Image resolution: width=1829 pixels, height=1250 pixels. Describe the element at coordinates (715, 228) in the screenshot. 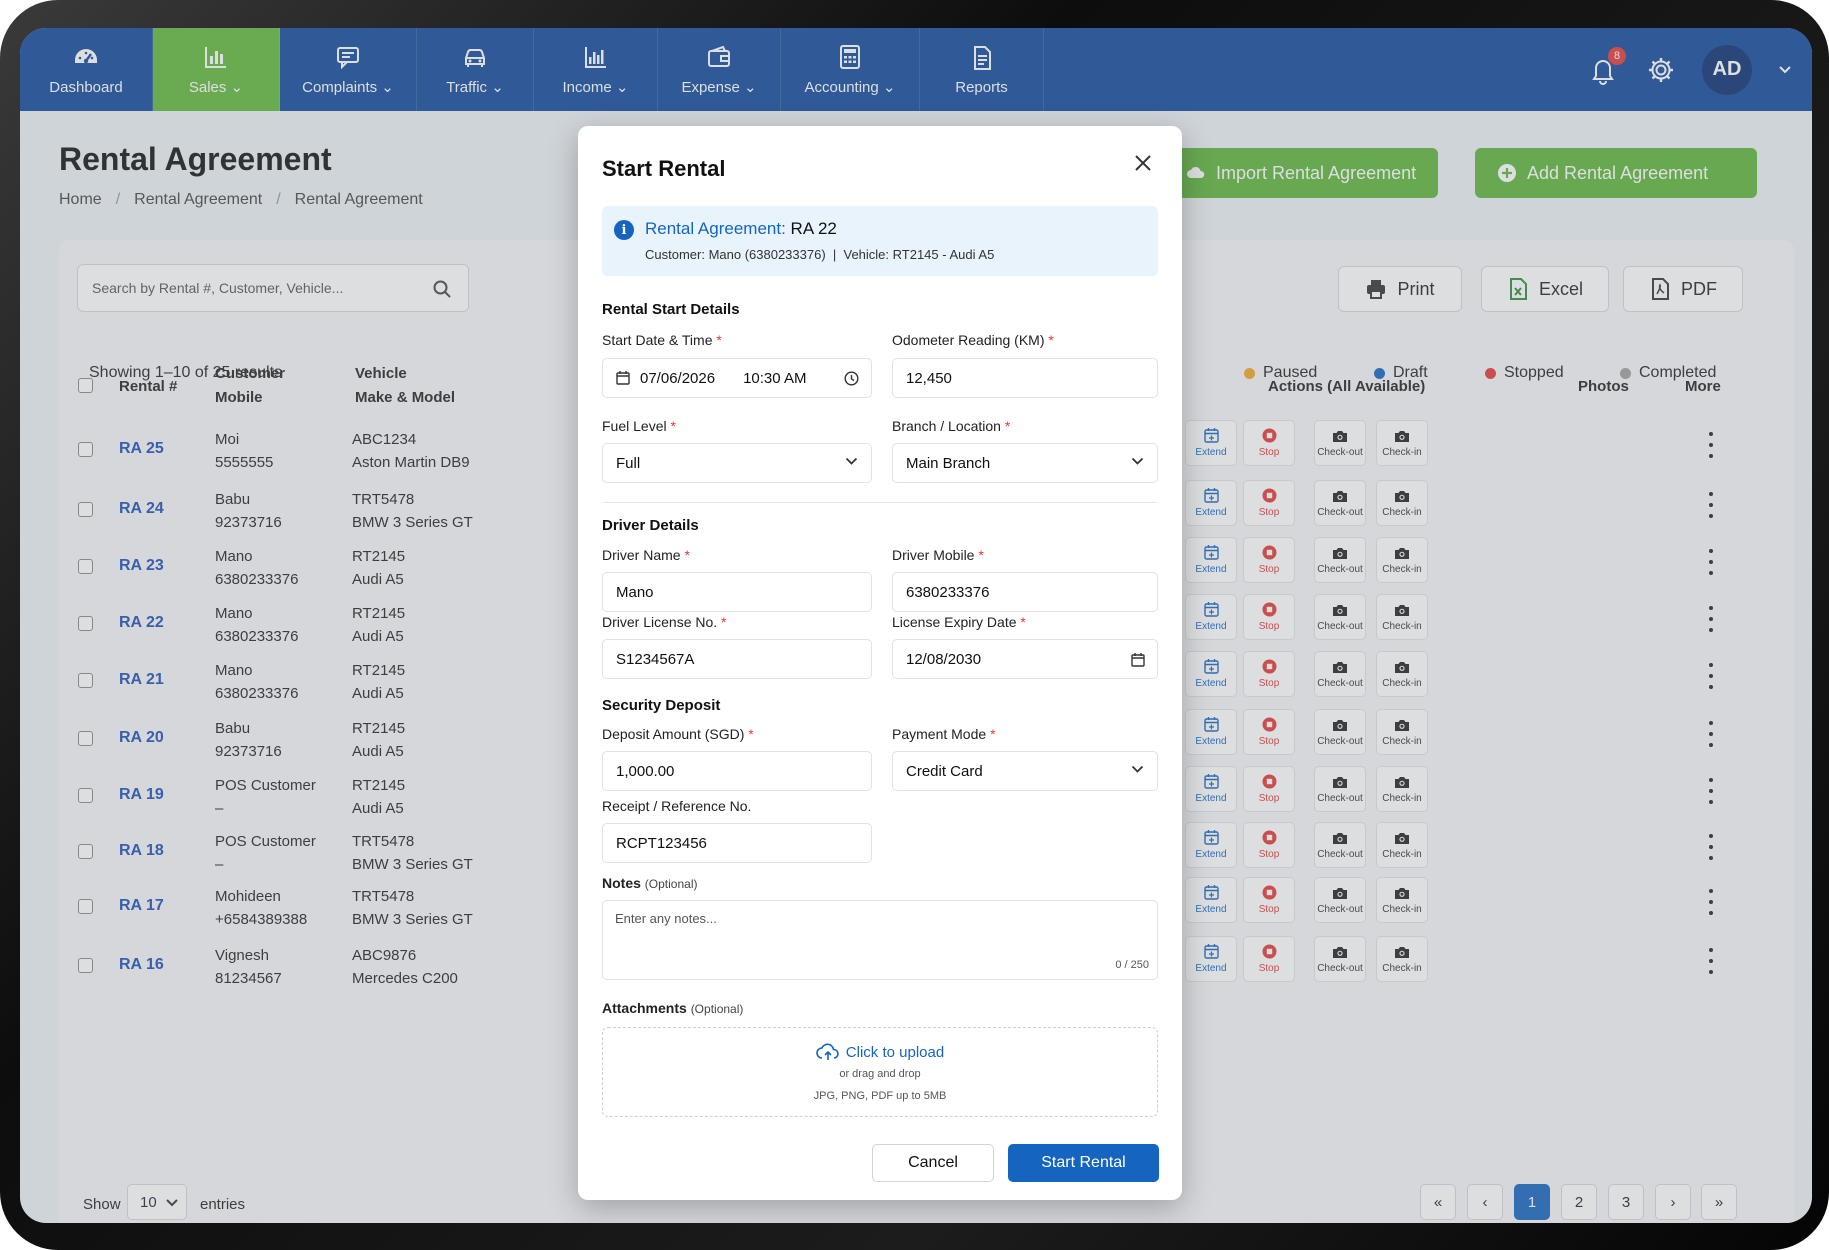

I see `agreement-label: Rental Agreement:` at that location.